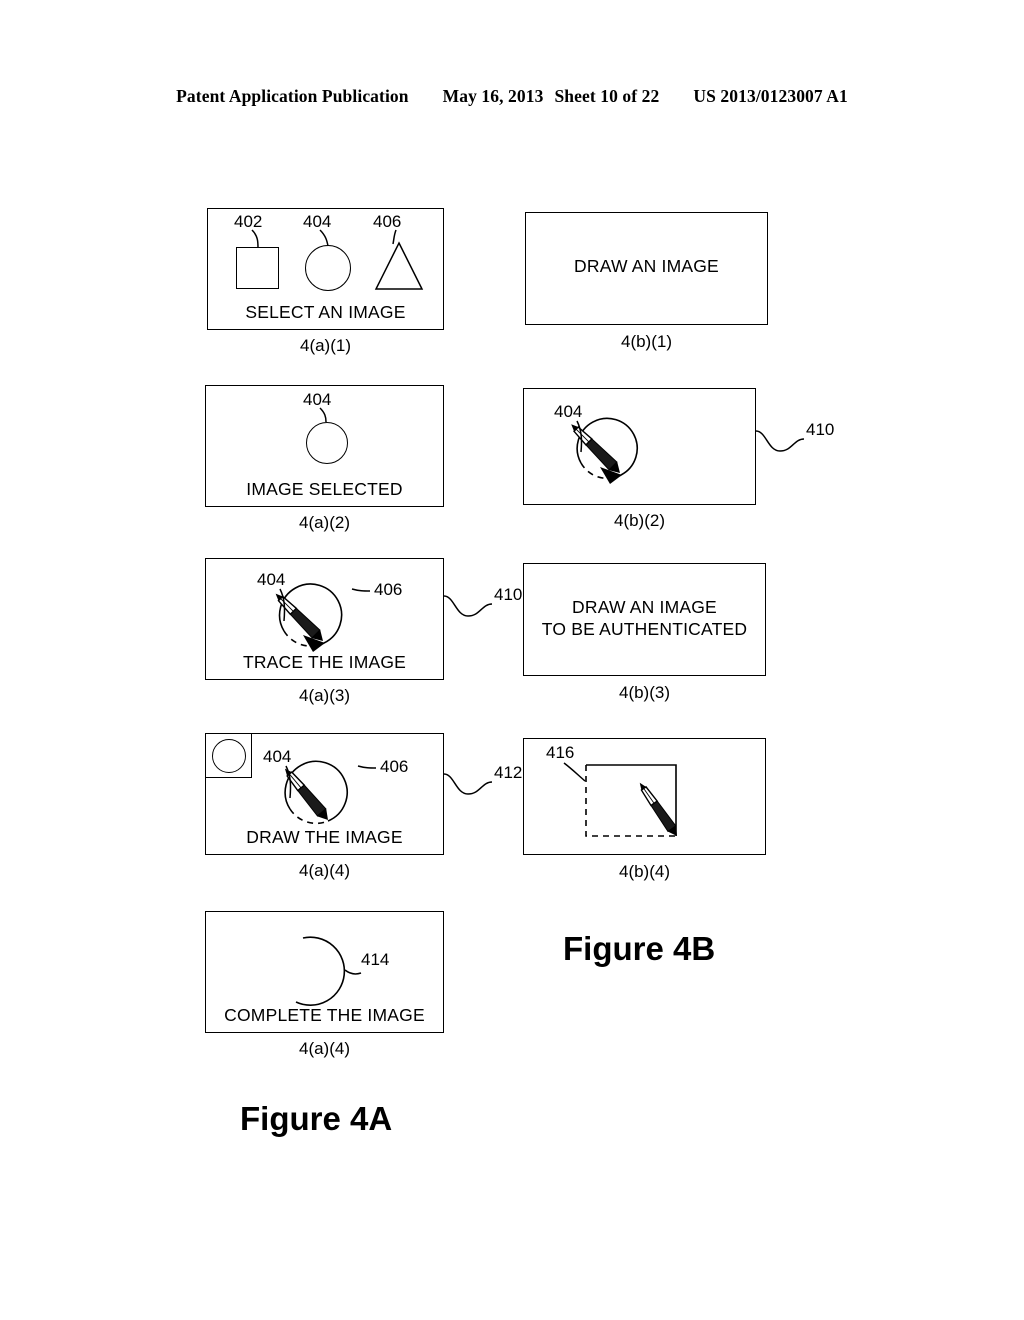  What do you see at coordinates (324, 446) in the screenshot?
I see `panel-4a2: 404 IMAGE SELECTED` at bounding box center [324, 446].